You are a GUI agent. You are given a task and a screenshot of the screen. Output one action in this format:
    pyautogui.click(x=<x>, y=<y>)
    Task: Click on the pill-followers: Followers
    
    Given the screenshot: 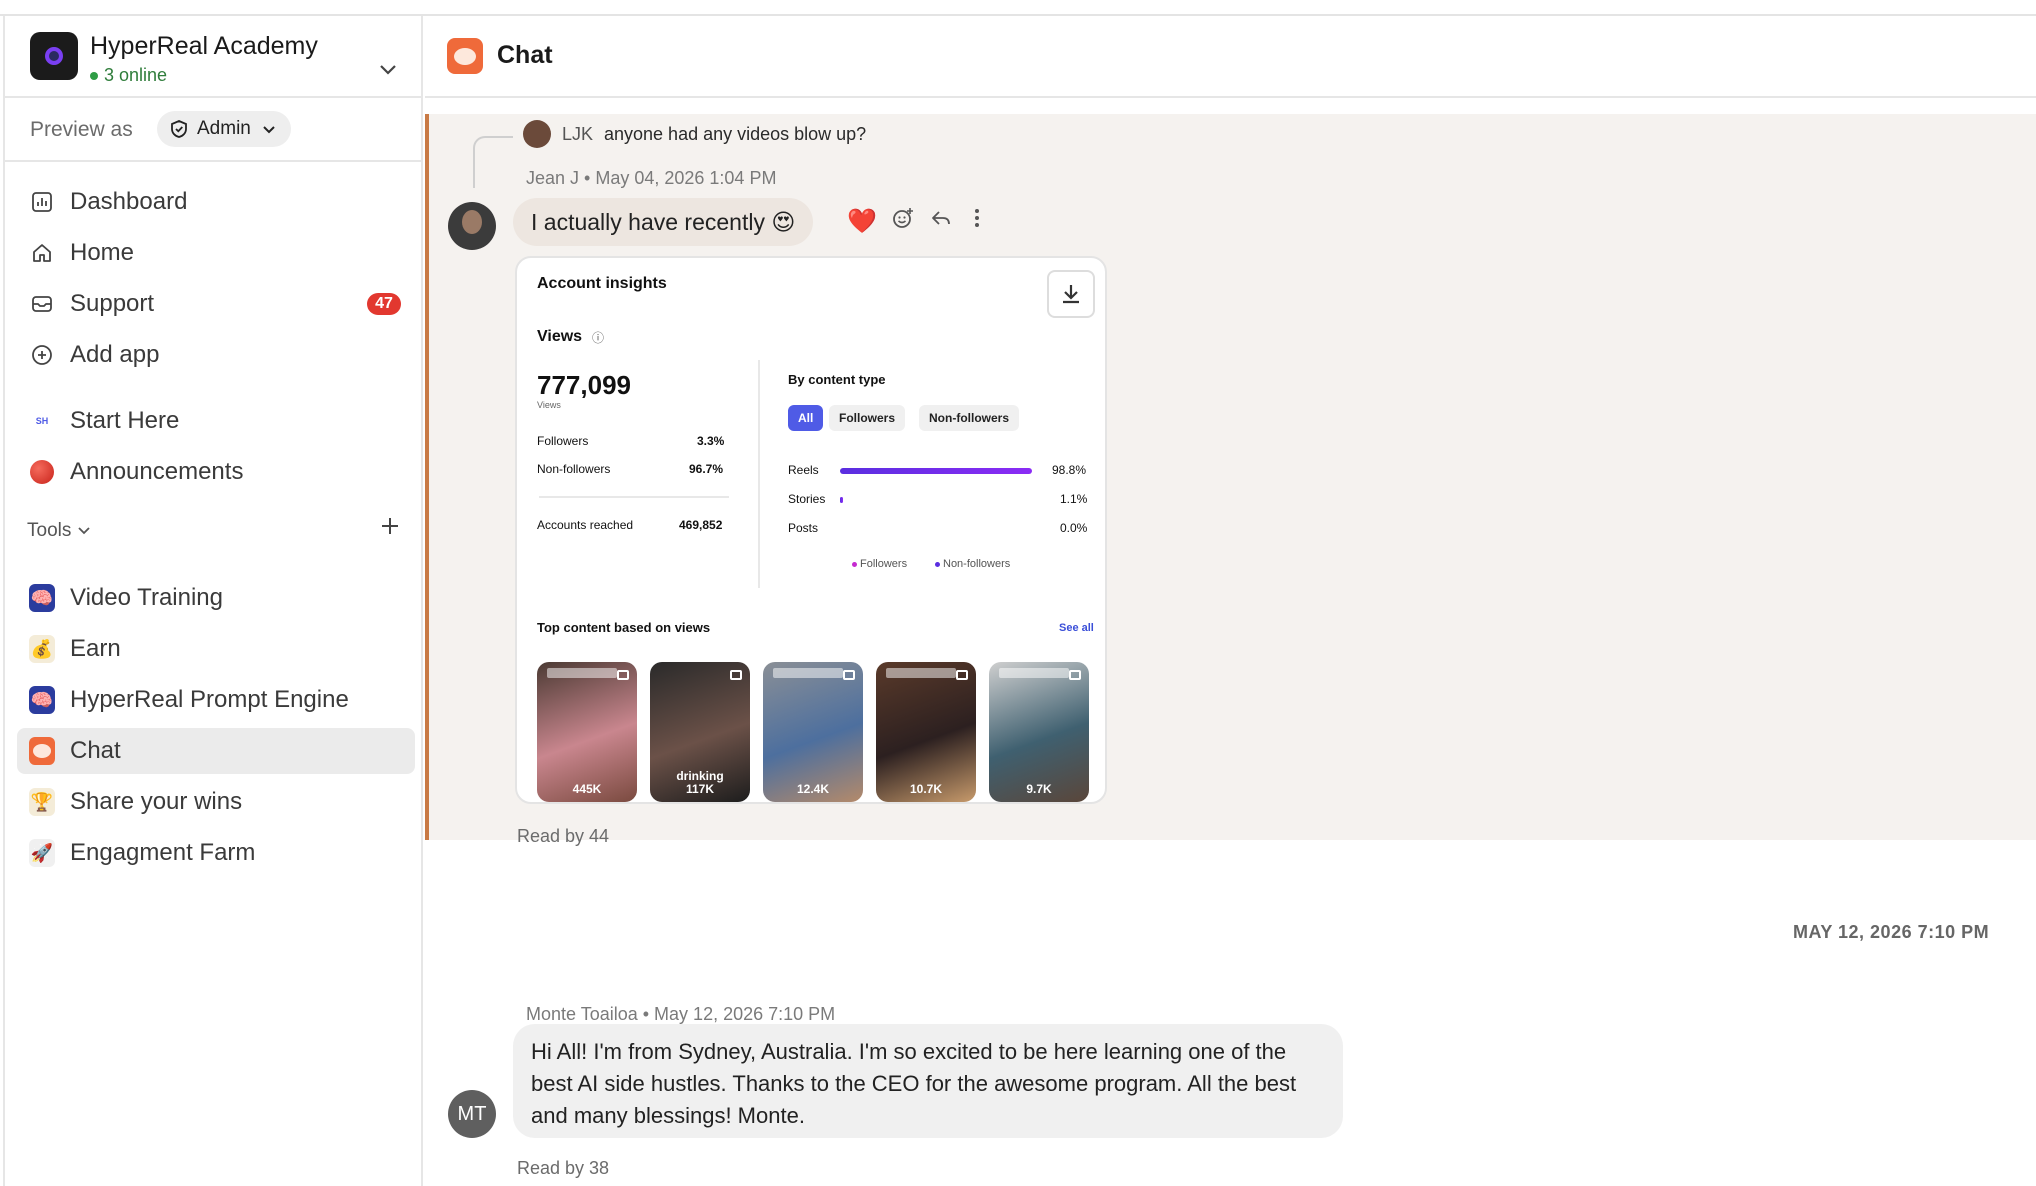 What is the action you would take?
    pyautogui.click(x=867, y=418)
    